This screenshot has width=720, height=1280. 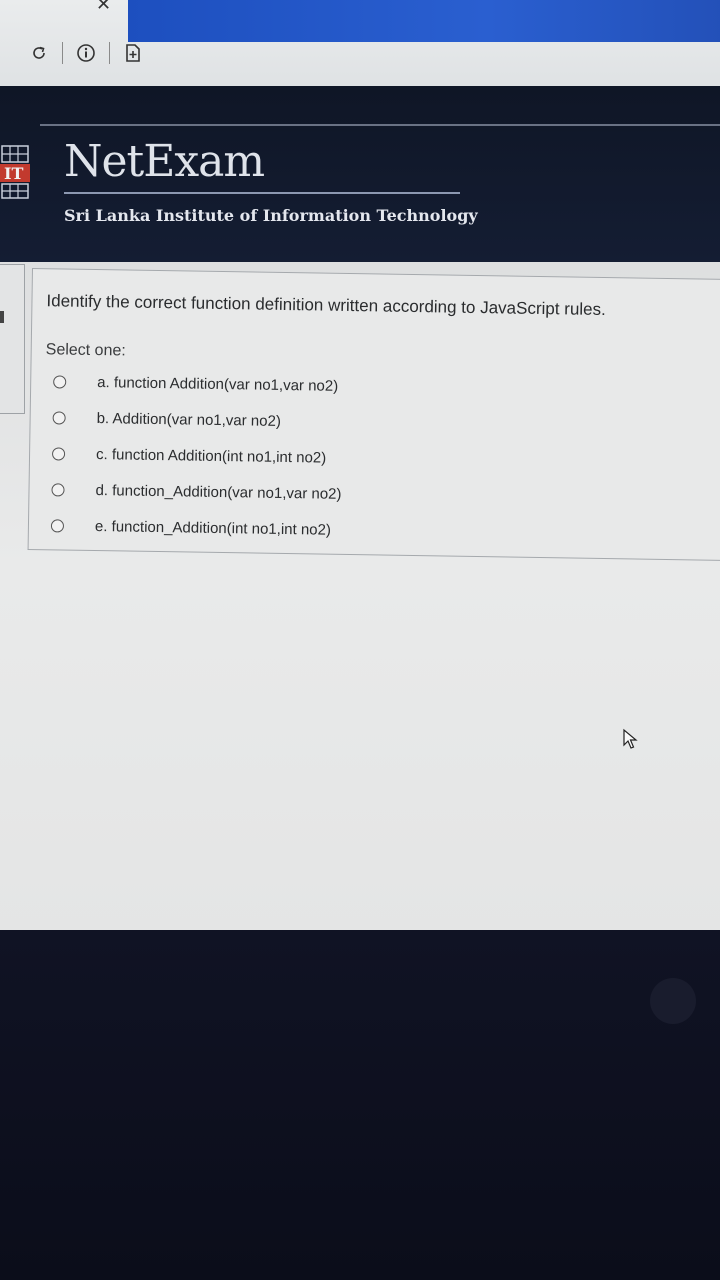 I want to click on answer-option-e: e. function_Addition(int no1,int no2), so click(x=190, y=527).